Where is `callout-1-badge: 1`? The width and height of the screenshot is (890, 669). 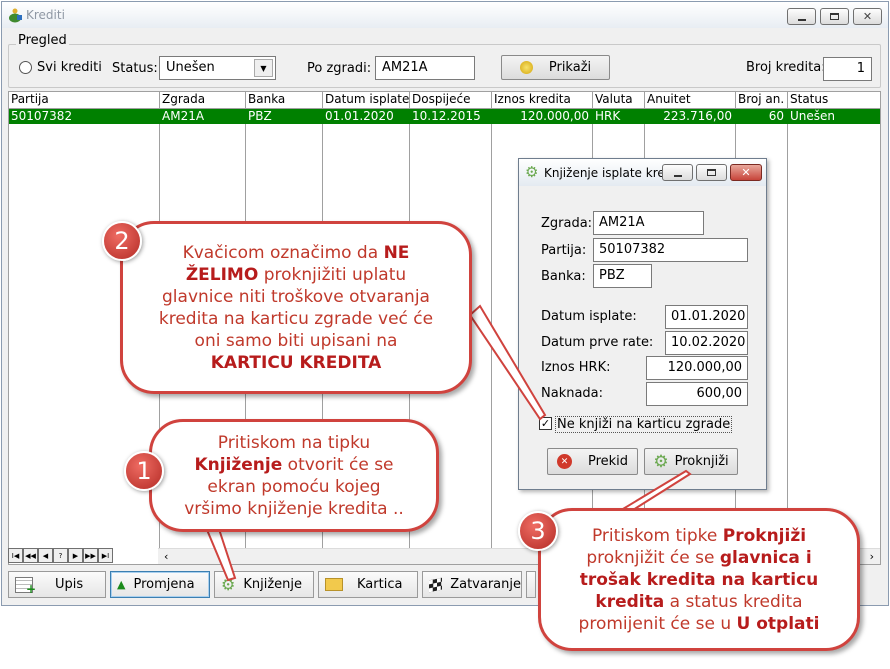 callout-1-badge: 1 is located at coordinates (144, 471).